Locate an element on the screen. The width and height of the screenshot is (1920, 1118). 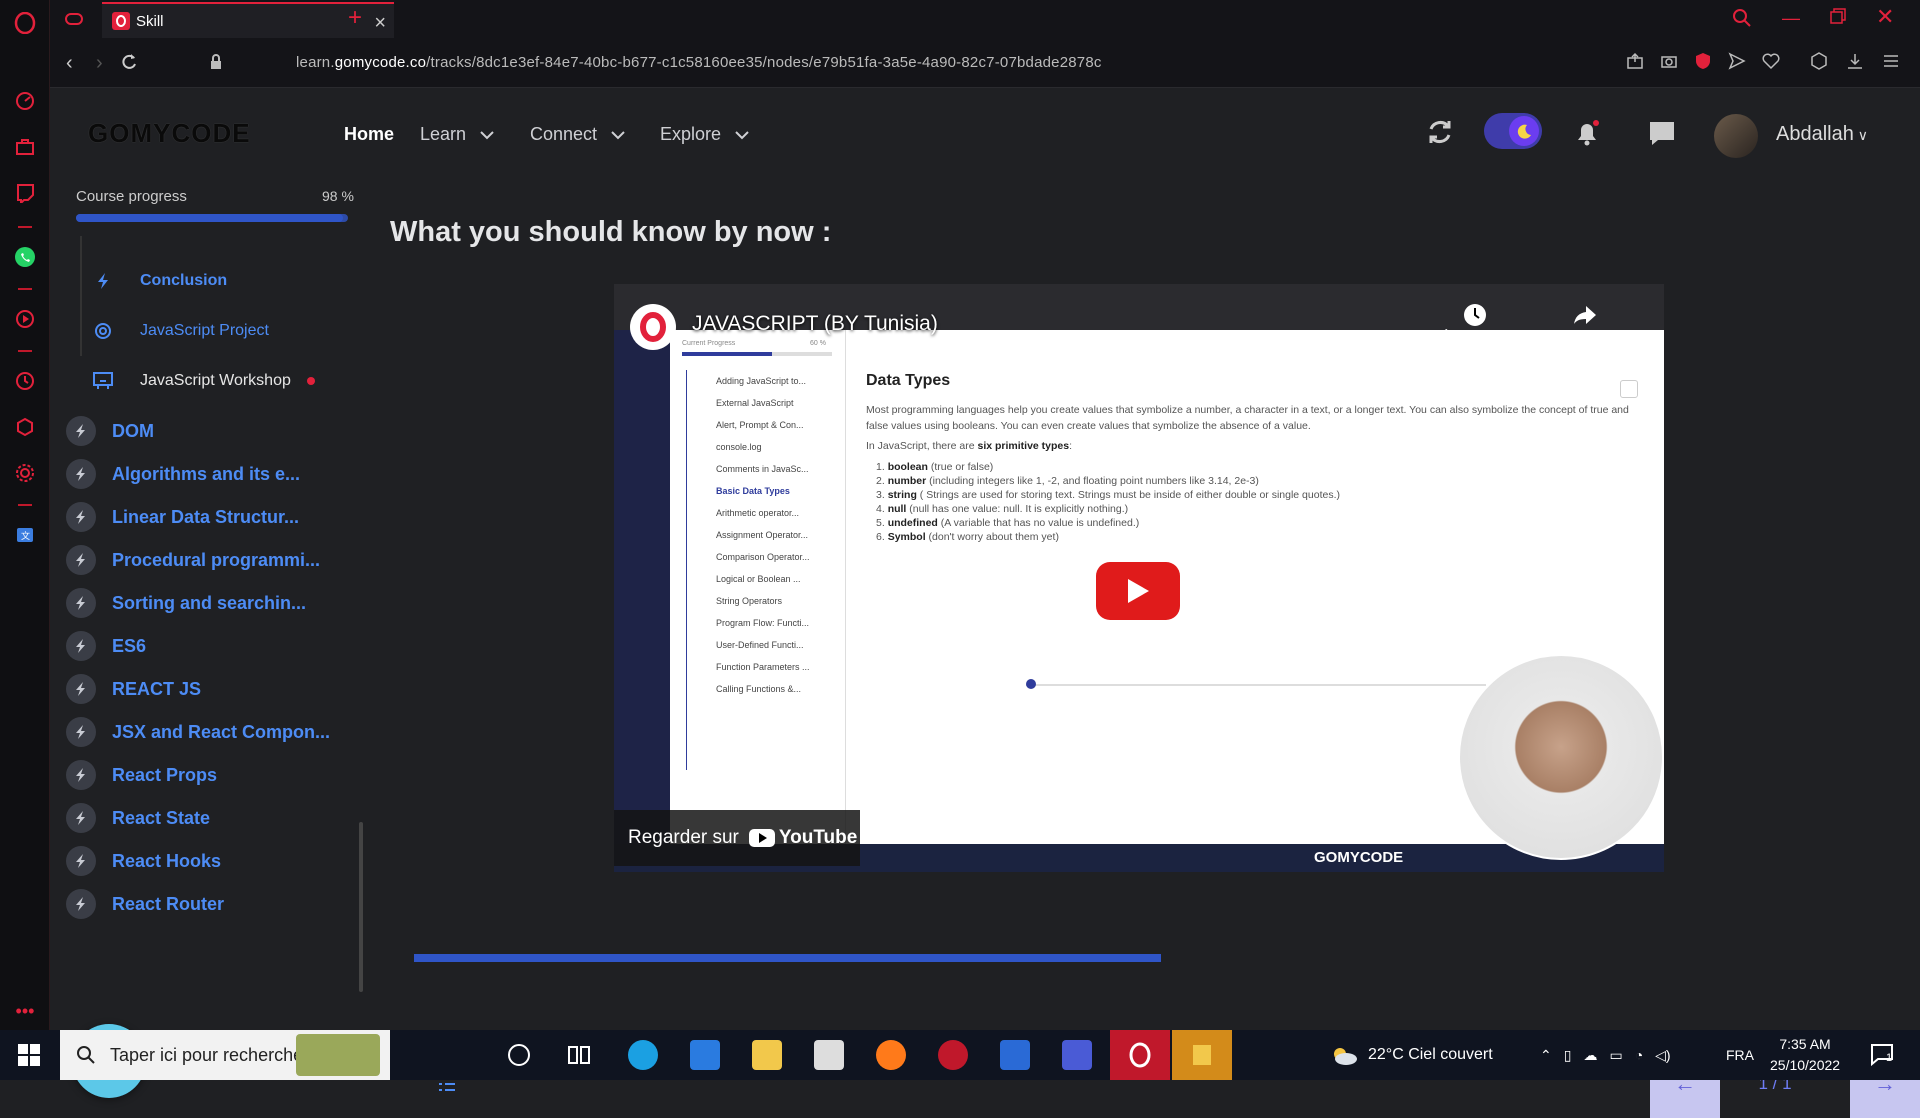
volume-icon: ◁) is located at coordinates (1662, 1055).